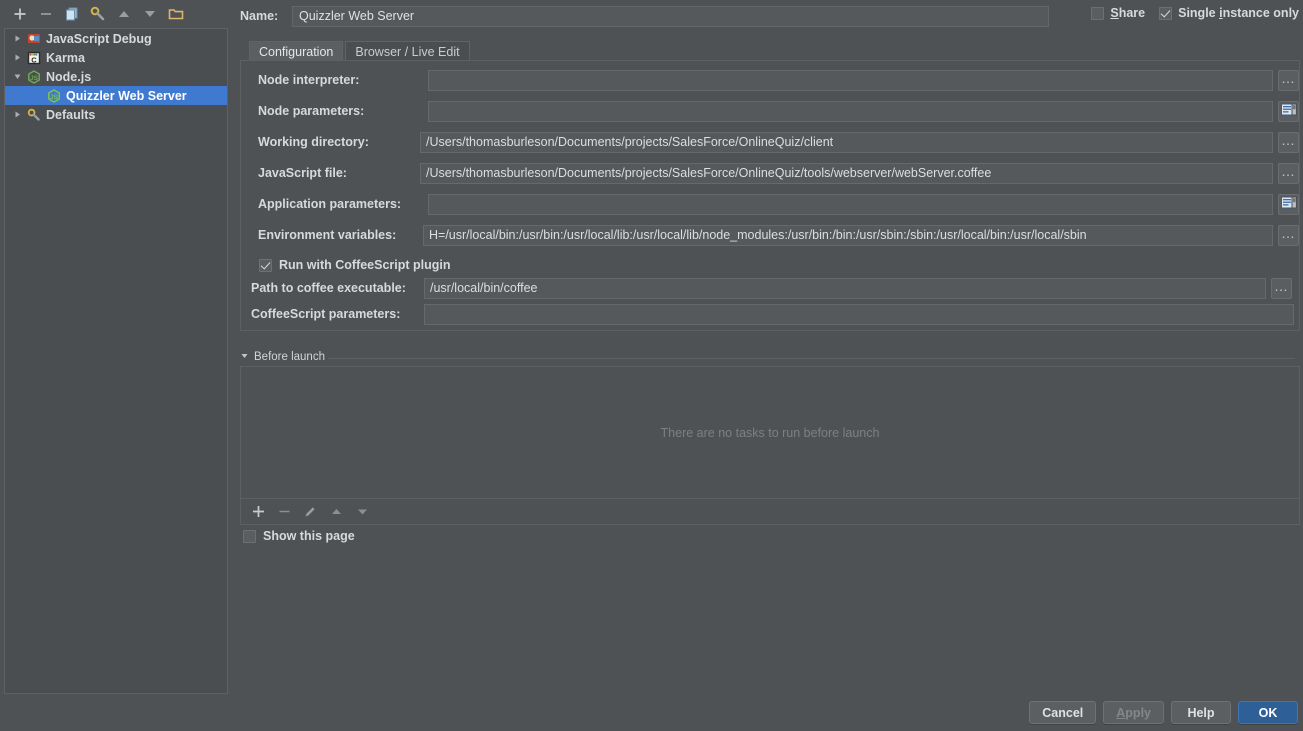 The image size is (1303, 731). I want to click on name-input: Quizzler Web Server, so click(670, 16).